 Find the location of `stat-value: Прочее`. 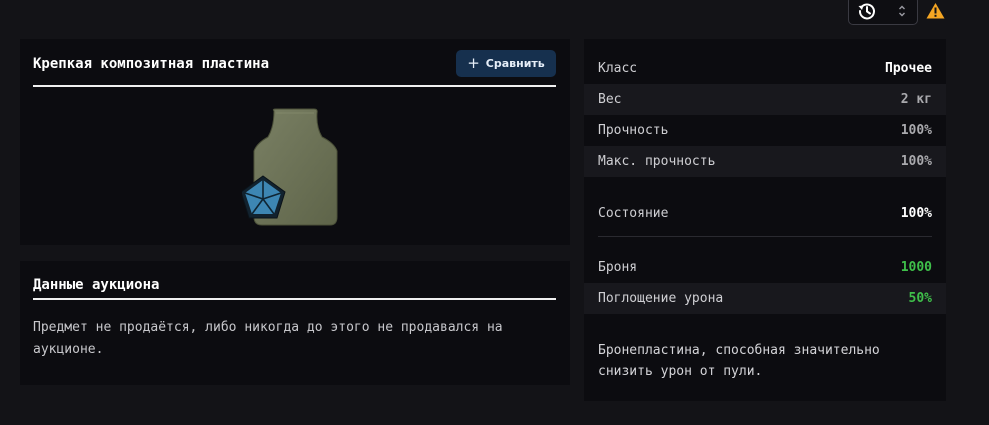

stat-value: Прочее is located at coordinates (908, 68).